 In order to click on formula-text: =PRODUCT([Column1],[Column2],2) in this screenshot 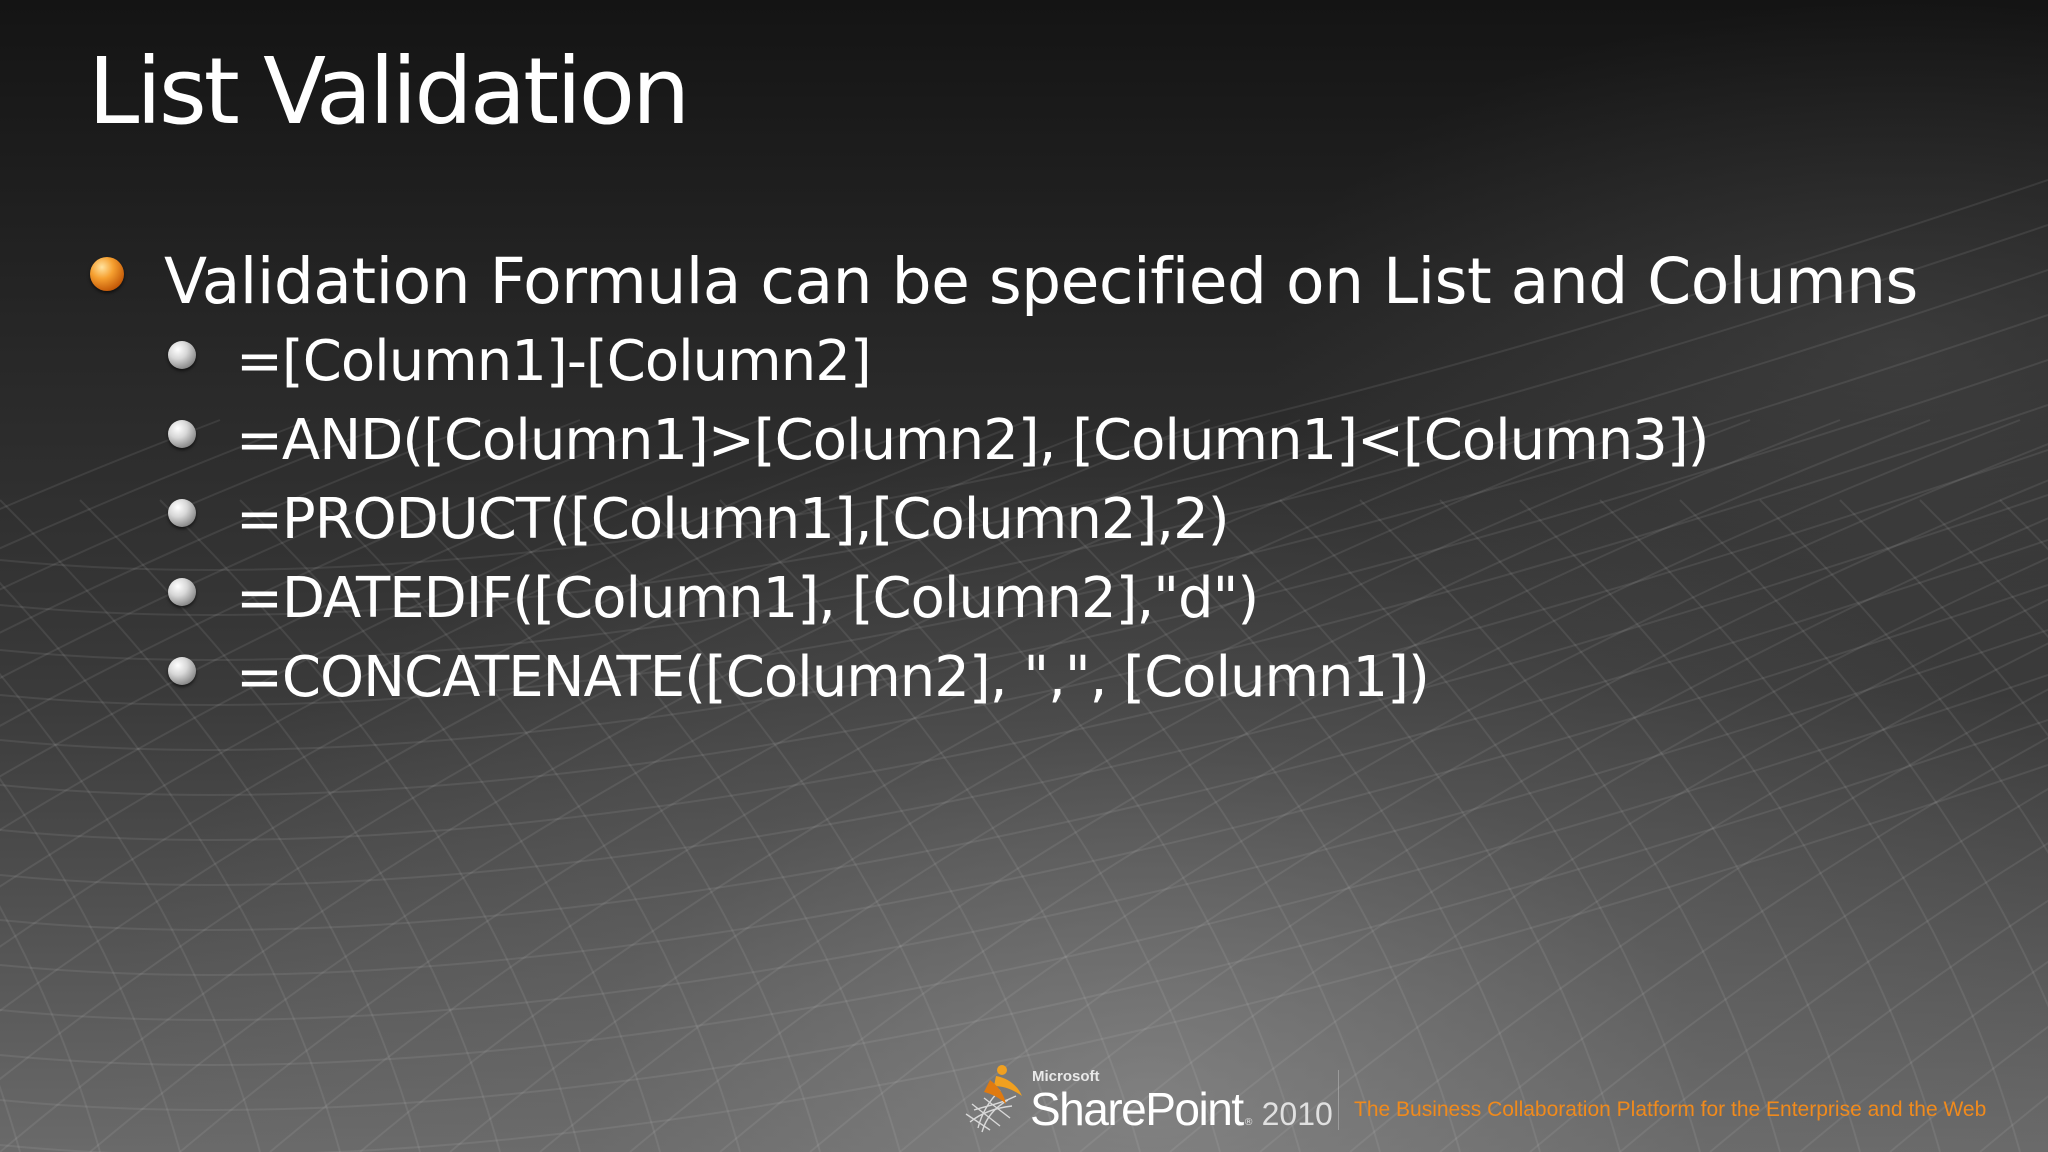, I will do `click(733, 519)`.